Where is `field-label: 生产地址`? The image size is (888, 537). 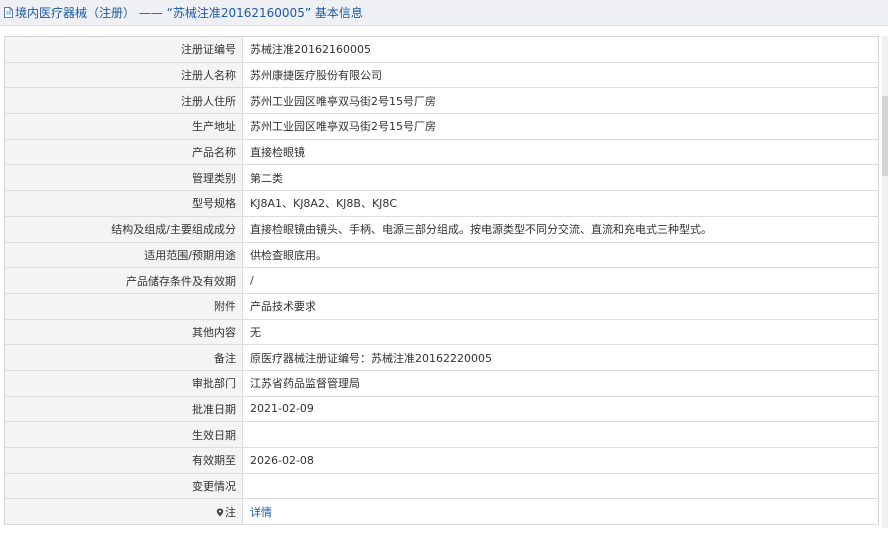
field-label: 生产地址 is located at coordinates (123, 126).